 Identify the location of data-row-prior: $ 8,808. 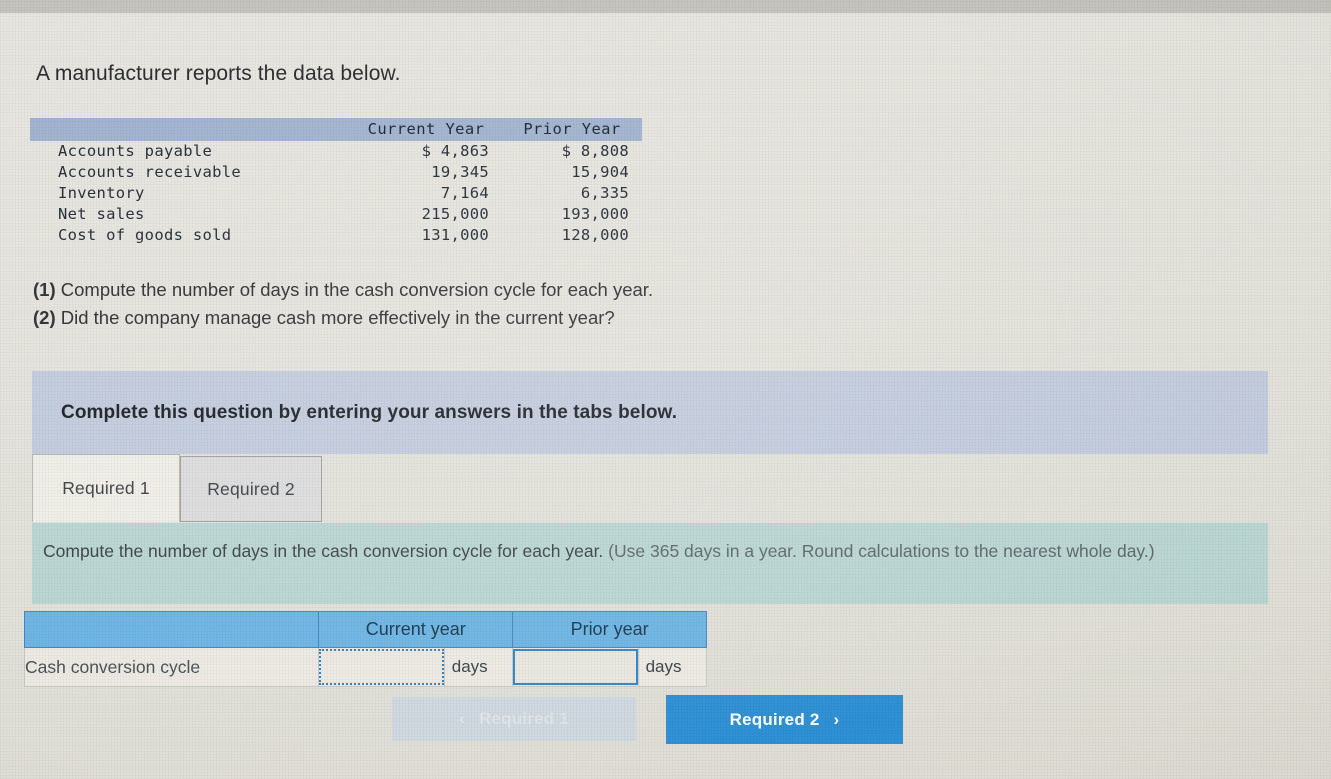
(595, 151).